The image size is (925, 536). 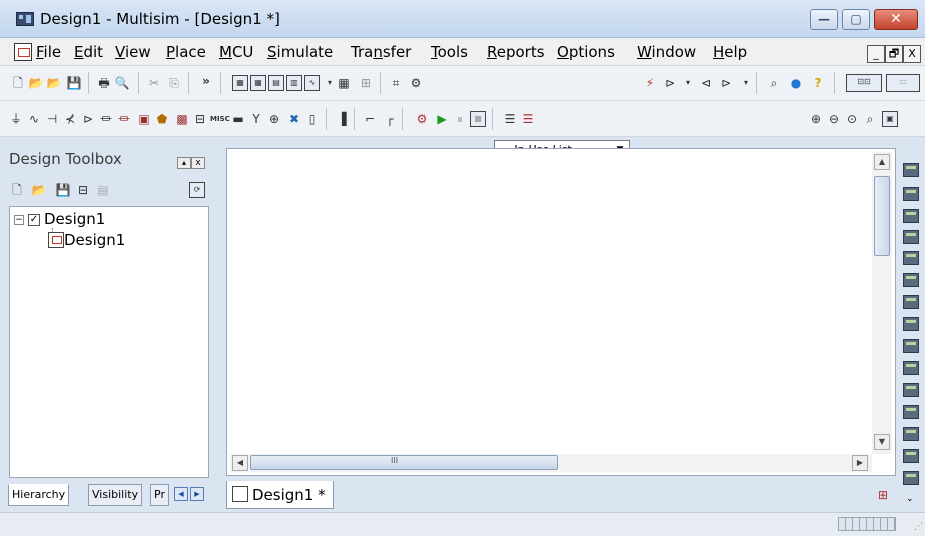 I want to click on resistor-icon: ∿, so click(x=34, y=119).